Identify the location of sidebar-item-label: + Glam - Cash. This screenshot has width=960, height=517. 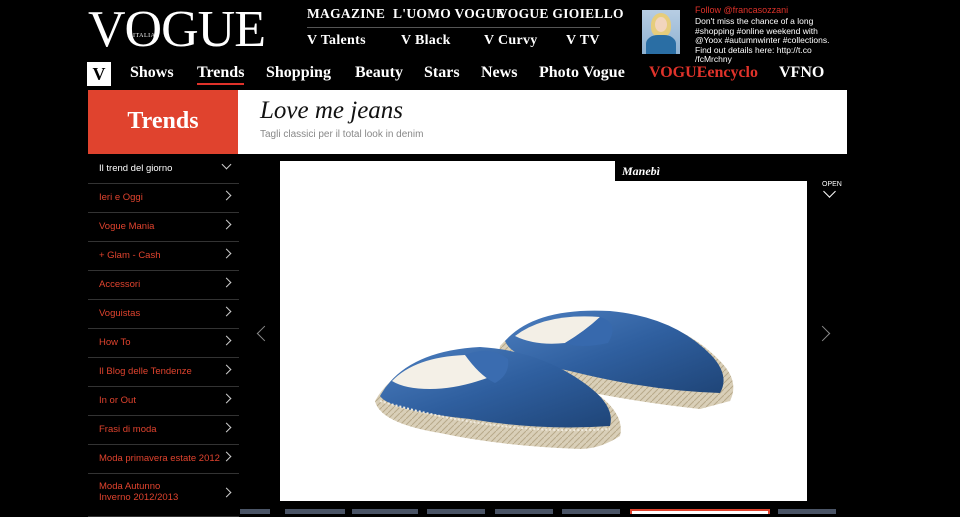
(130, 255).